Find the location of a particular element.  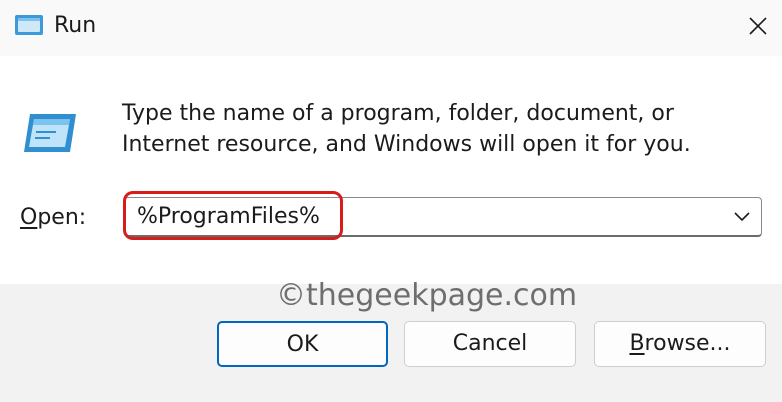

open-label-mnemonic: O is located at coordinates (29, 217).